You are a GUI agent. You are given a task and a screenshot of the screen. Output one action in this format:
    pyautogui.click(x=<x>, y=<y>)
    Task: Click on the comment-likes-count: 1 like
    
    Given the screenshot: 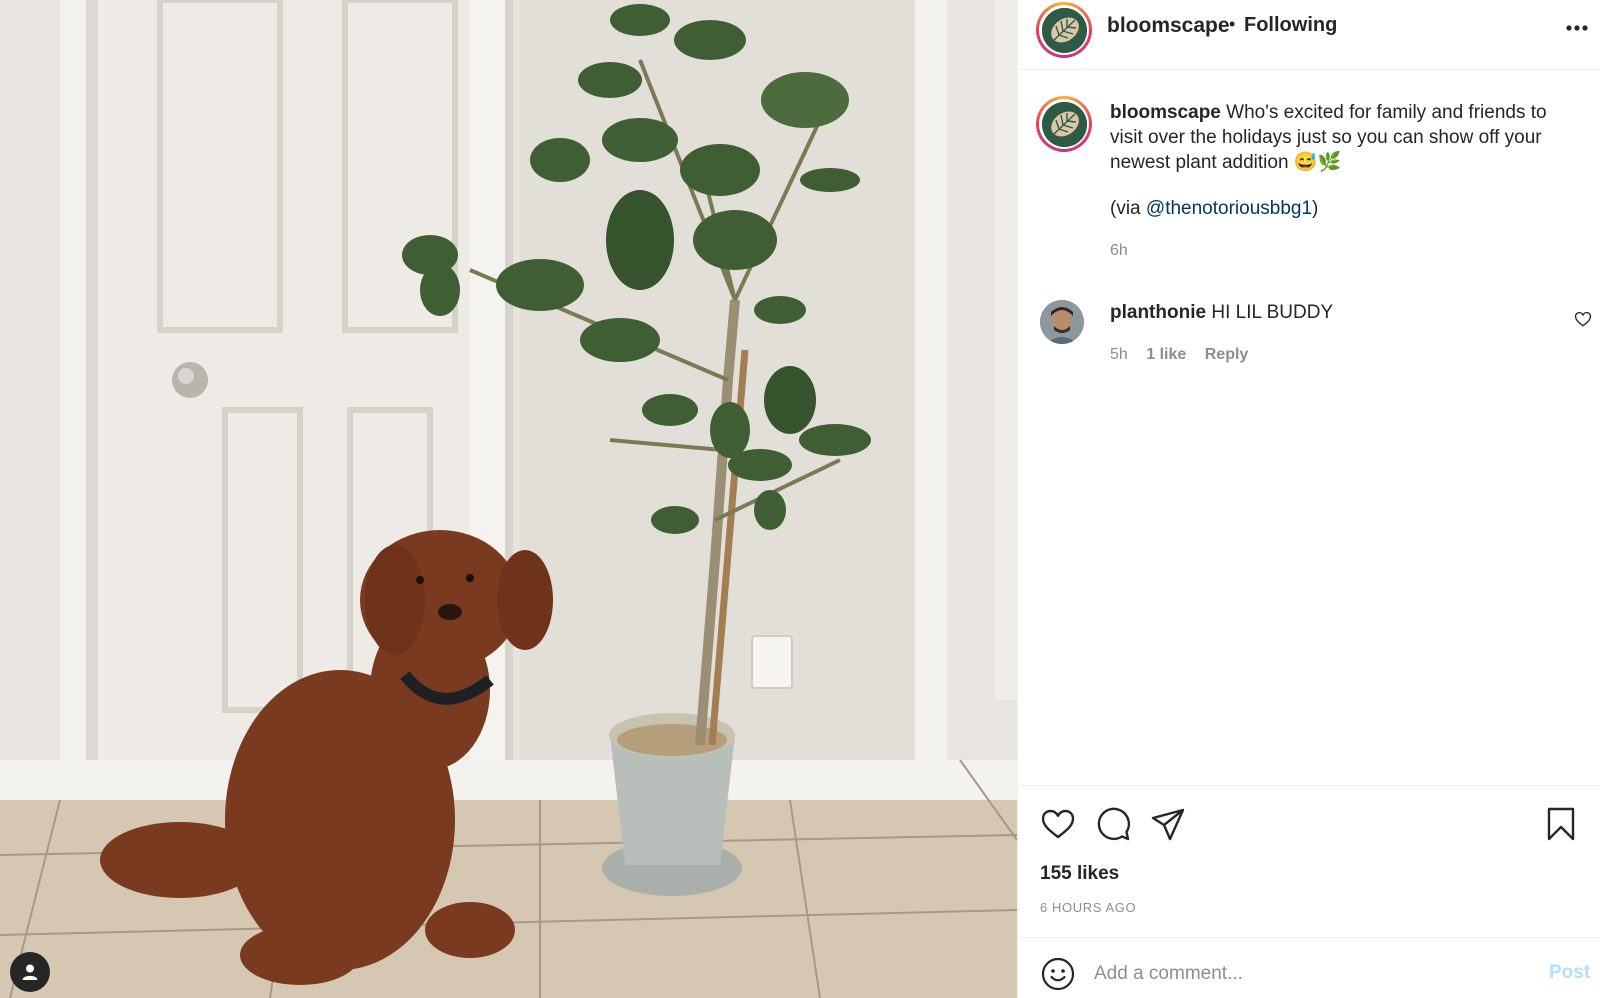 What is the action you would take?
    pyautogui.click(x=1166, y=354)
    